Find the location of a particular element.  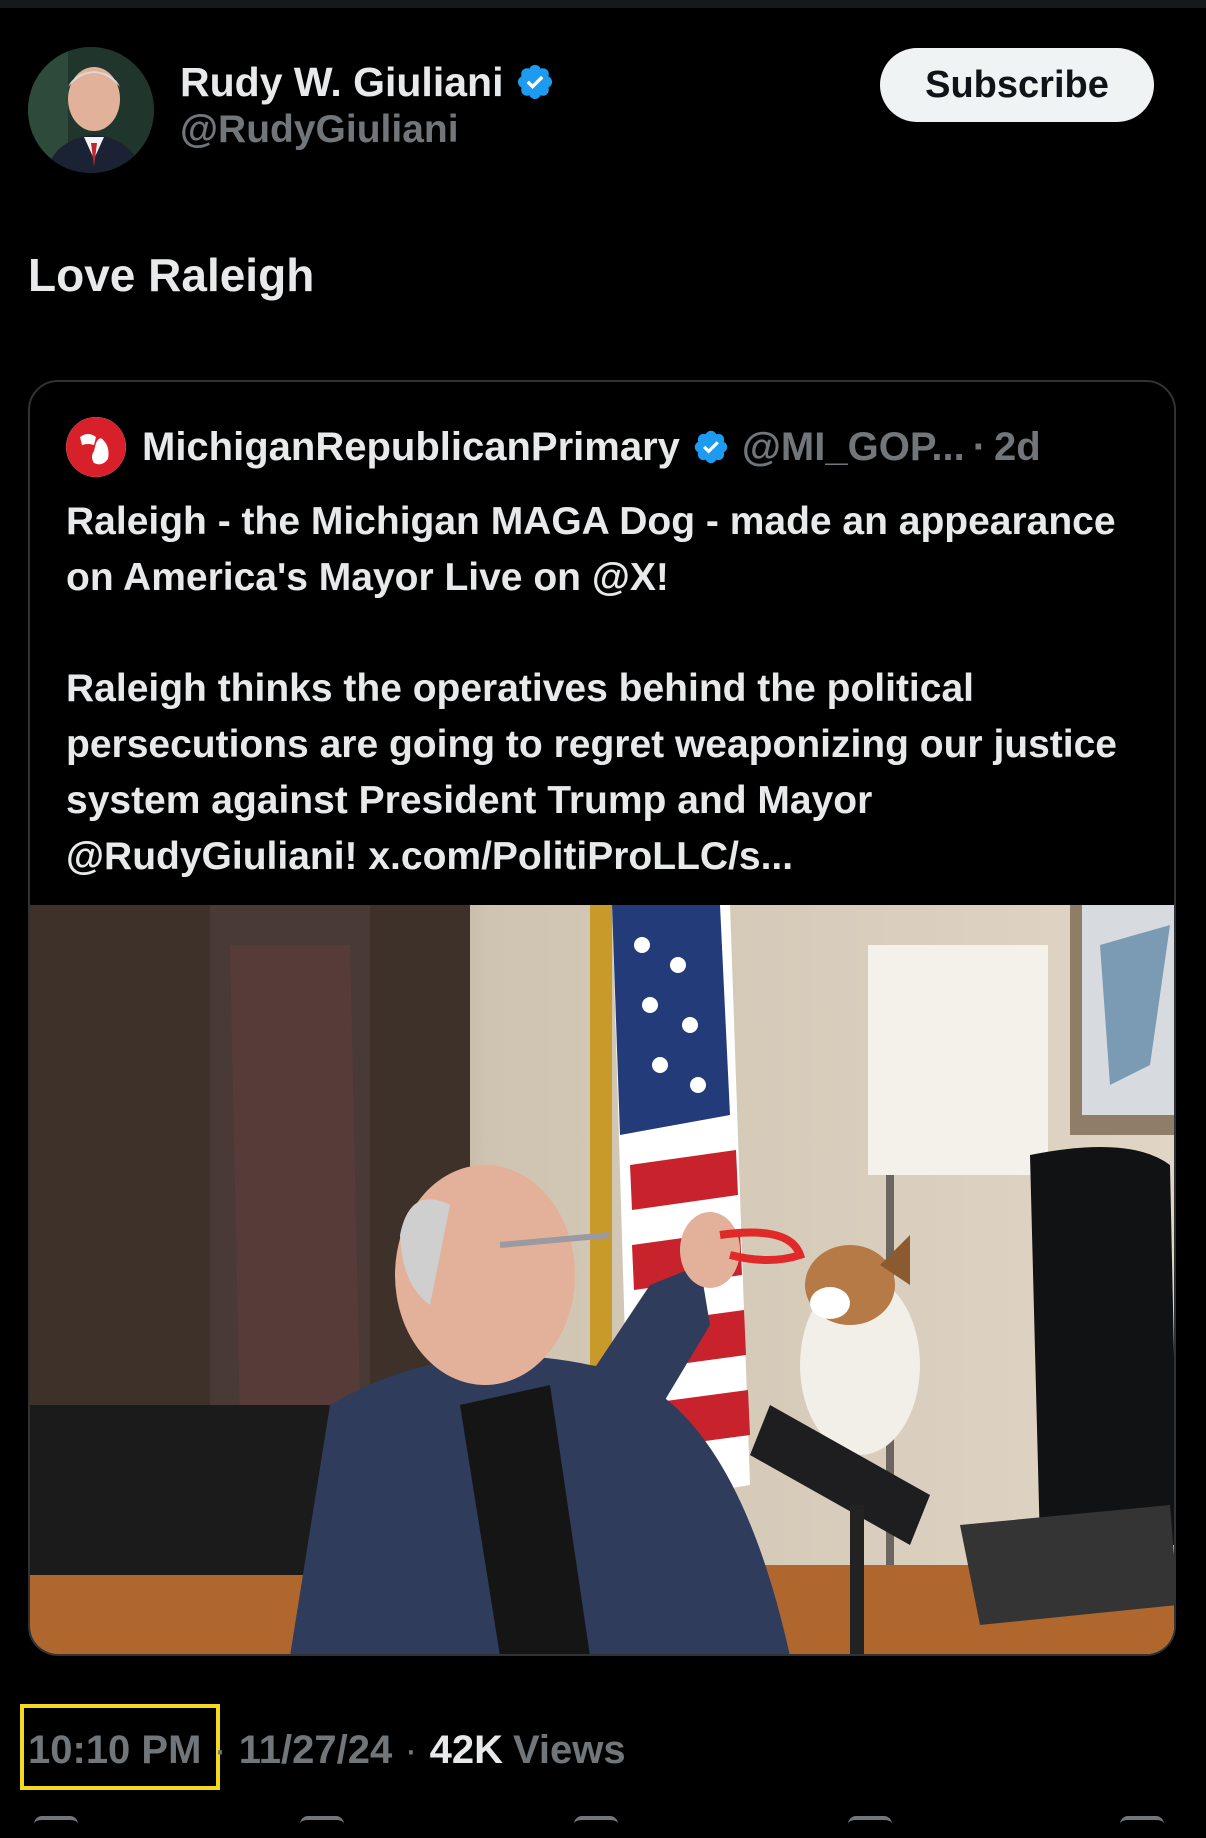

views-label: Views is located at coordinates (569, 1750).